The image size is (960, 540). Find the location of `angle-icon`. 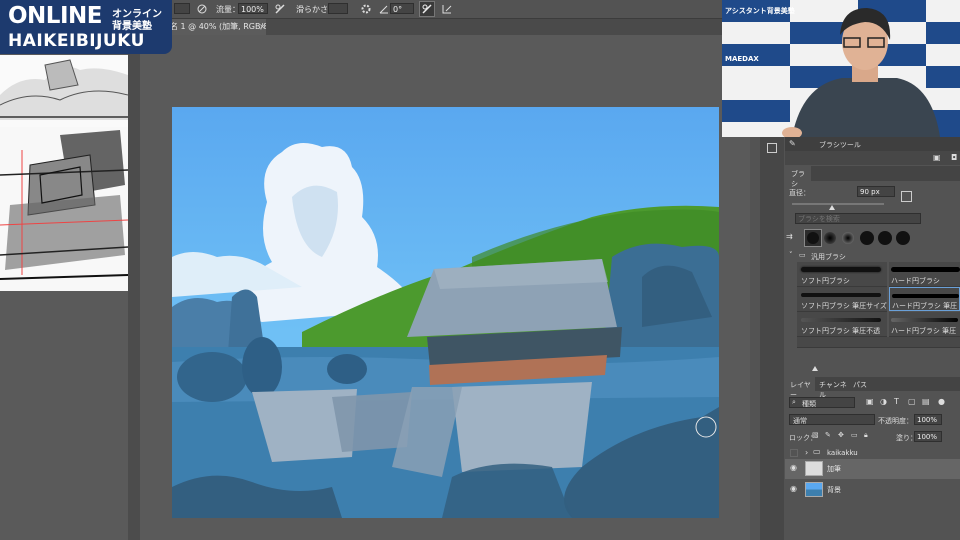

angle-icon is located at coordinates (384, 9).